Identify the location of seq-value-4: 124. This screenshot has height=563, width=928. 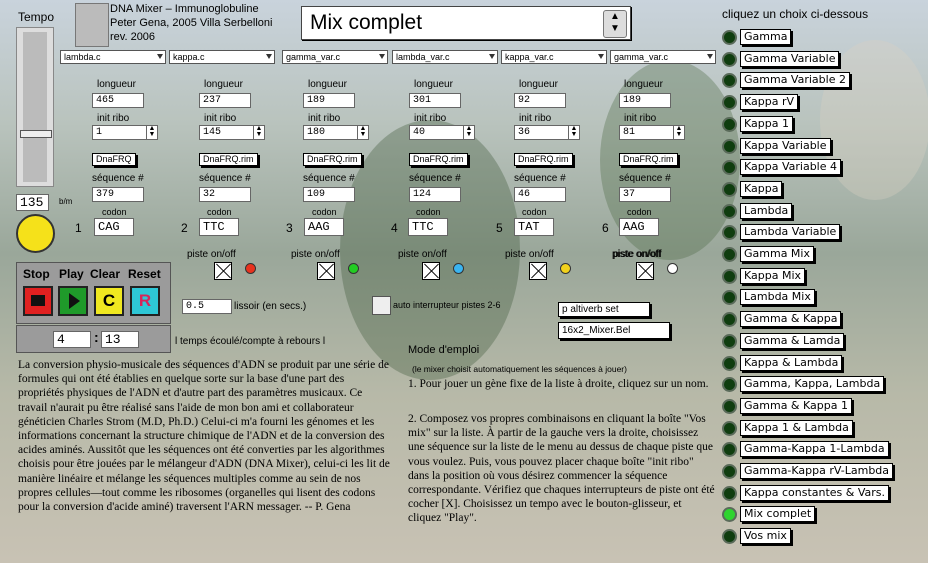
(435, 194).